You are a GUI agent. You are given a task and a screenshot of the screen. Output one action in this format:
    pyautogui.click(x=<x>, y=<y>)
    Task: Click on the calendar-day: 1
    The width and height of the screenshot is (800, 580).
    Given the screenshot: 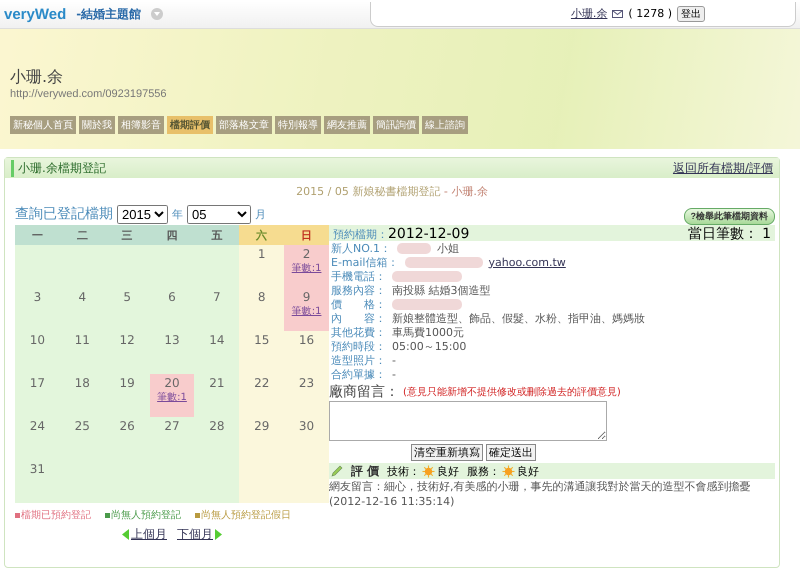 What is the action you would take?
    pyautogui.click(x=261, y=266)
    